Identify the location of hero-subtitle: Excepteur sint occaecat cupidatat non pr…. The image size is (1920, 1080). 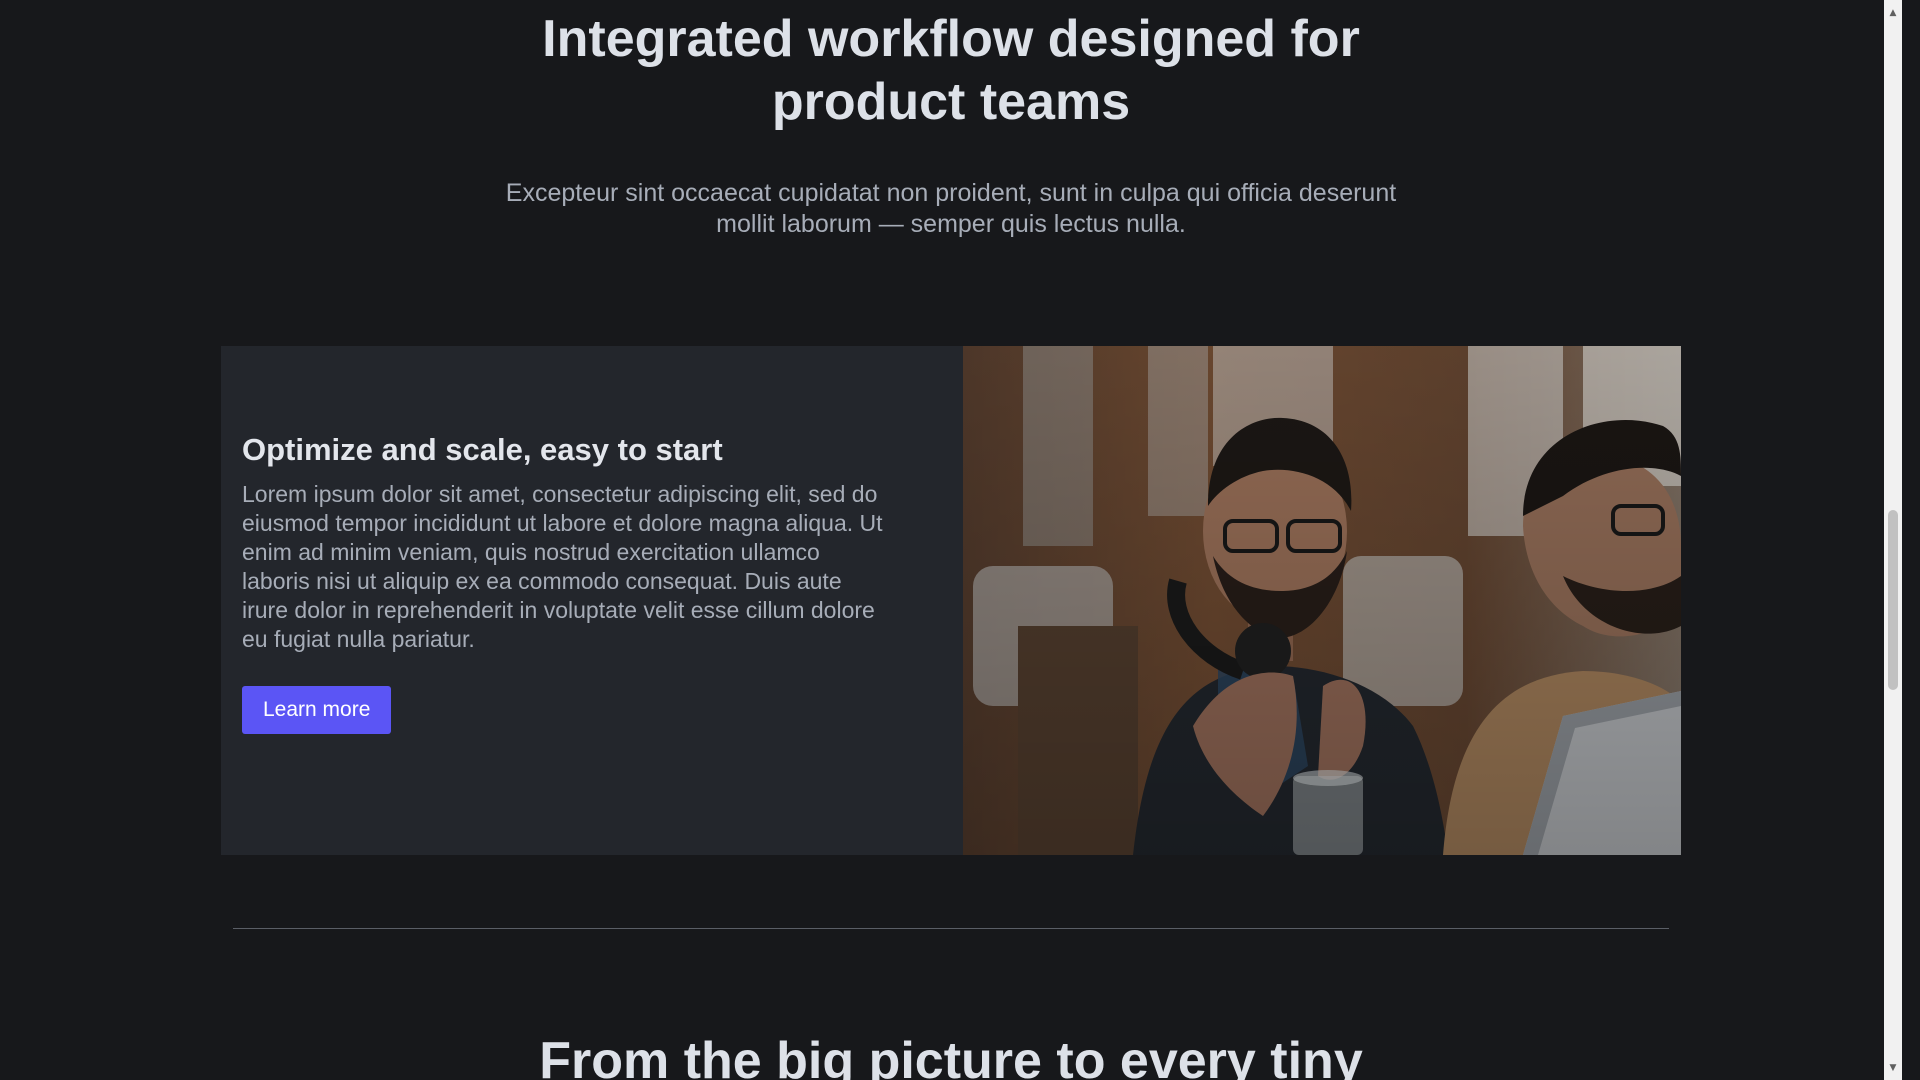
(951, 209).